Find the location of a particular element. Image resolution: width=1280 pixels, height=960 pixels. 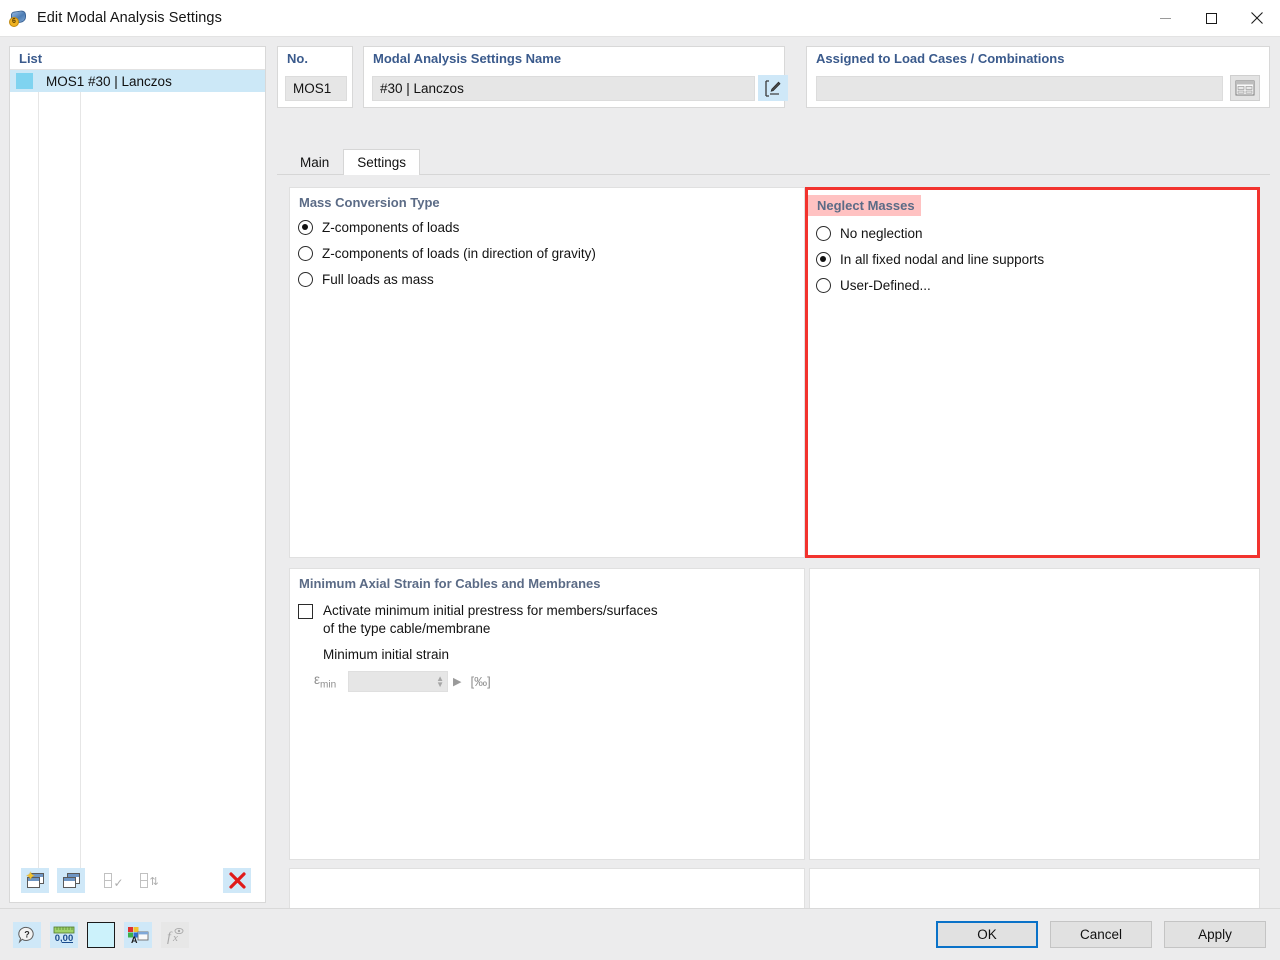

ok-button: OK is located at coordinates (987, 934).